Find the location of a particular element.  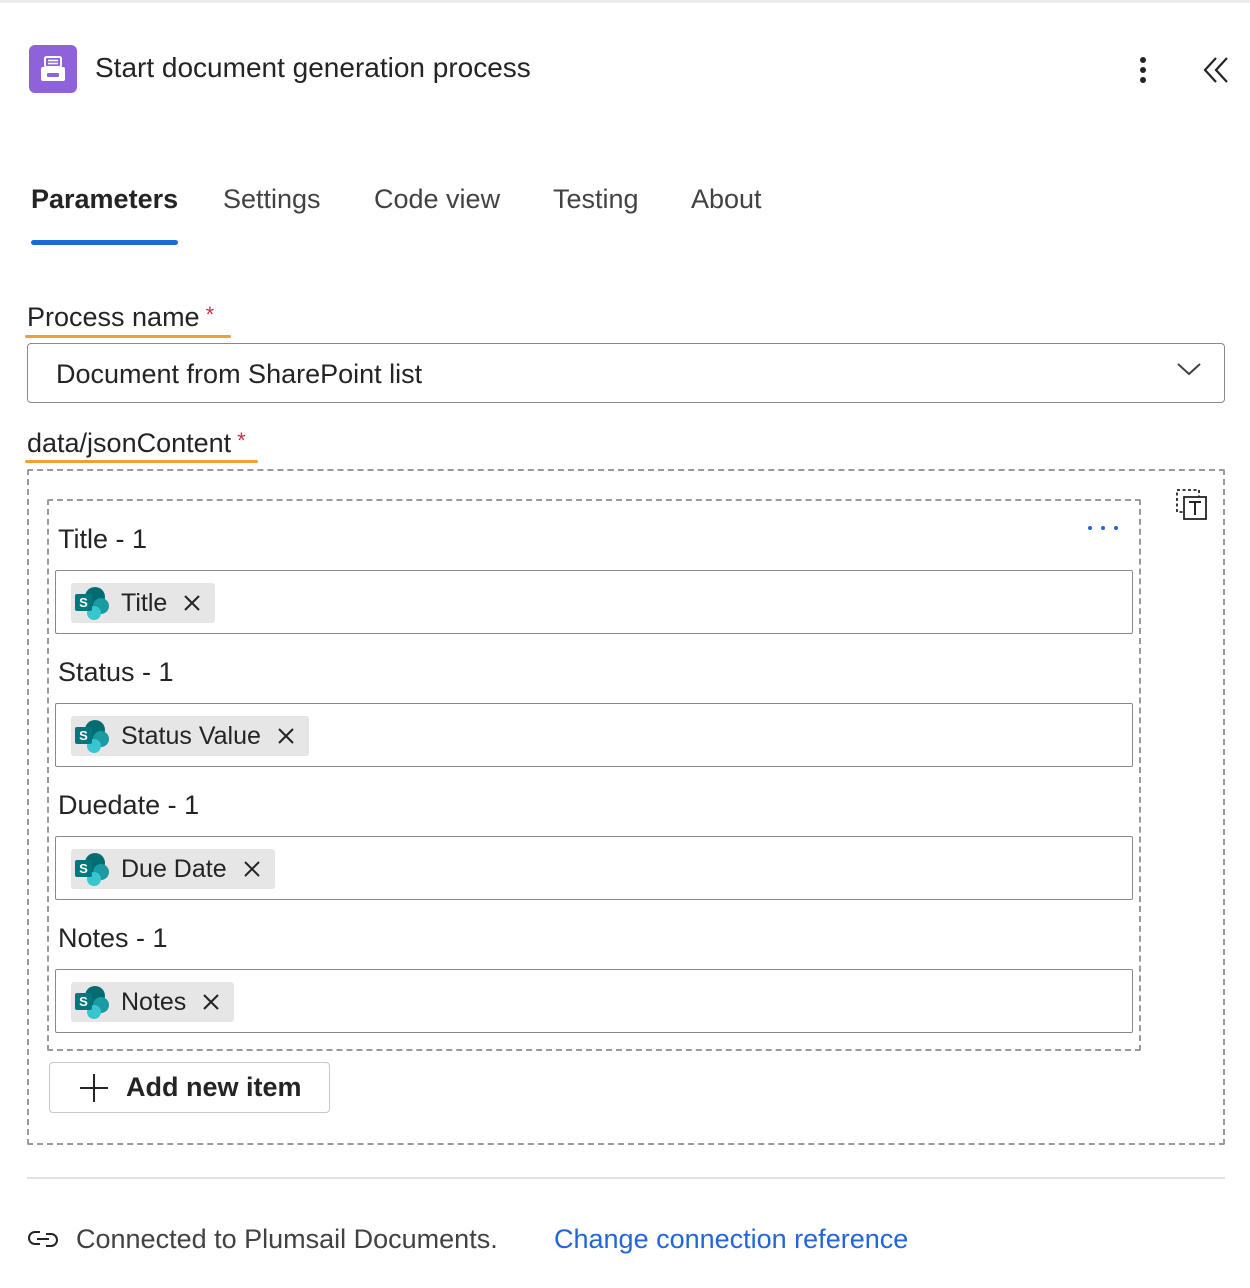

tab-code-view: Code view is located at coordinates (437, 215).